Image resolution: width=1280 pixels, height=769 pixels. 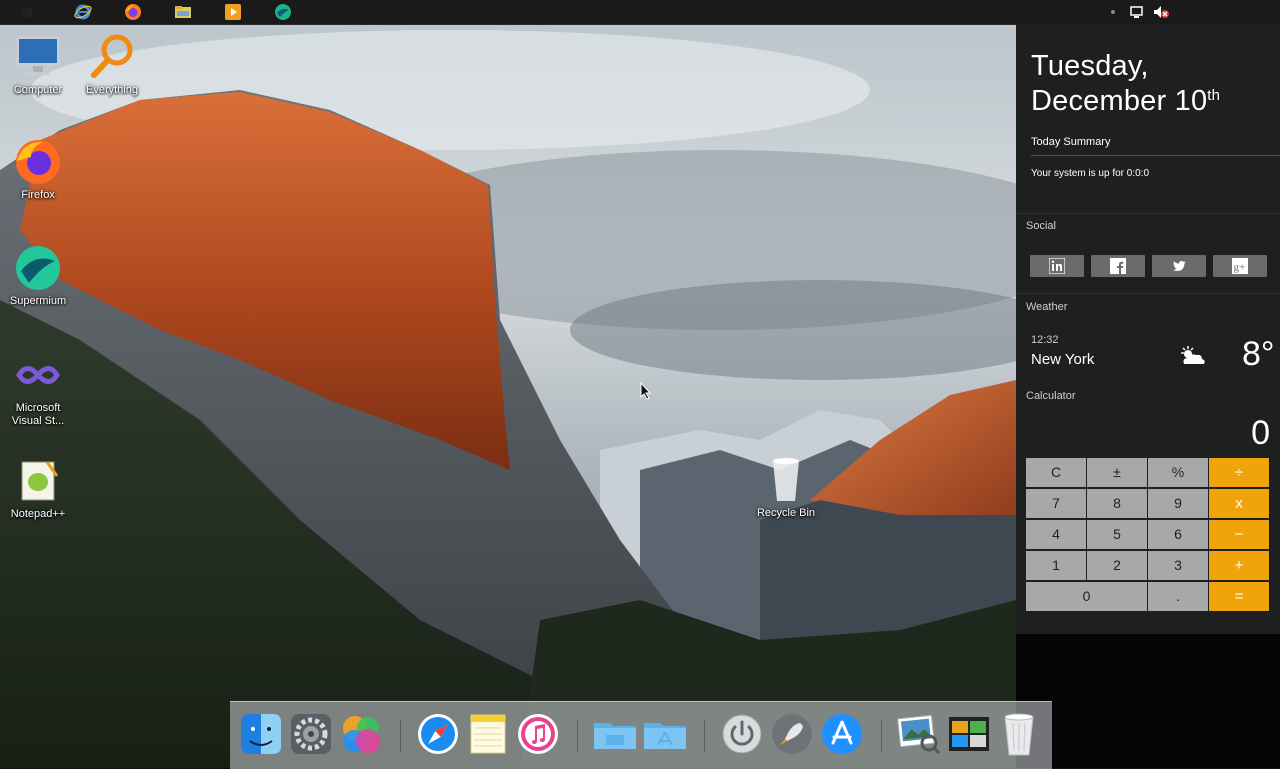 What do you see at coordinates (1117, 503) in the screenshot?
I see `calc-key-8: 8` at bounding box center [1117, 503].